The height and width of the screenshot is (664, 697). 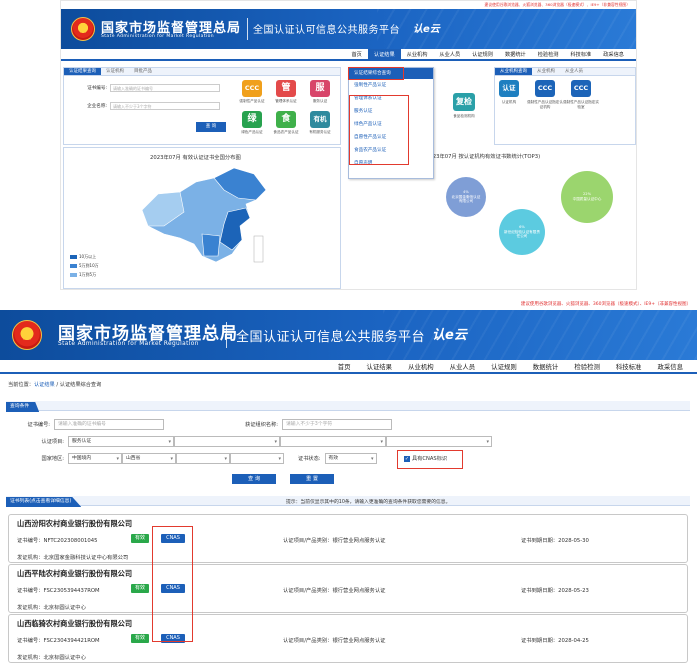 What do you see at coordinates (574, 71) in the screenshot?
I see `right-tab-2: 从业人员` at bounding box center [574, 71].